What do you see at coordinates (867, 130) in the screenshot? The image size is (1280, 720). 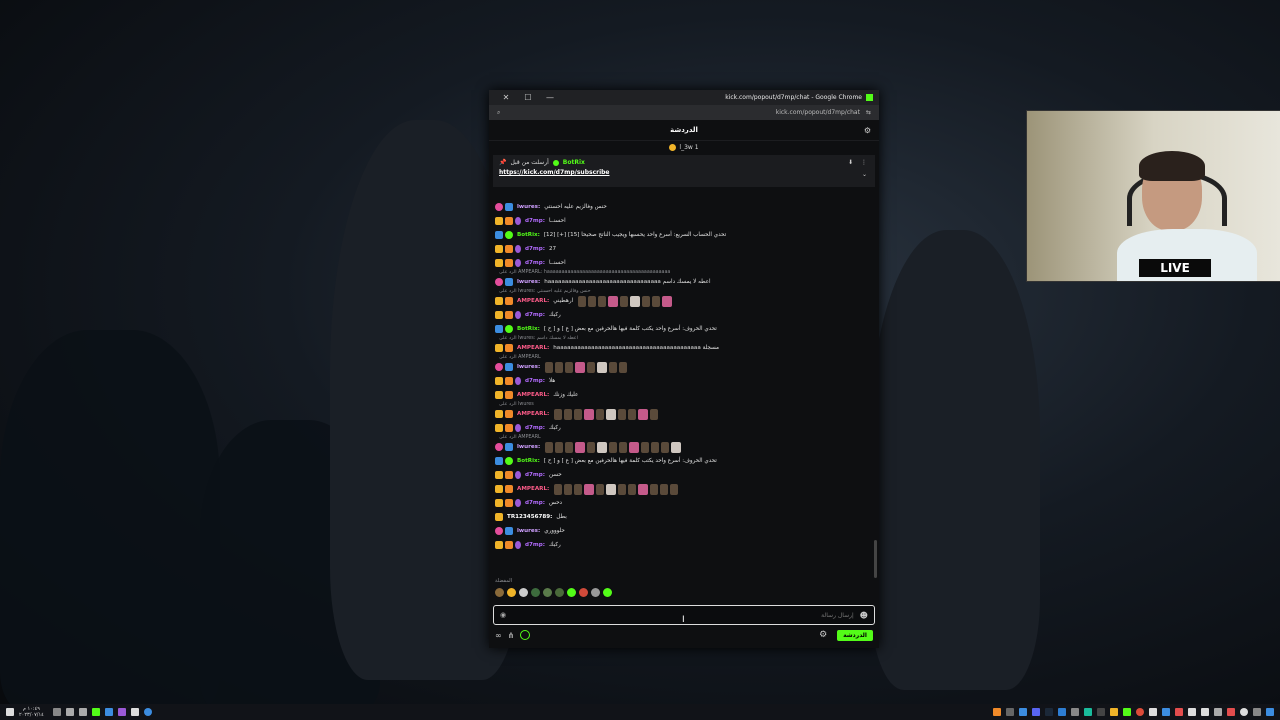 I see `chat-settings-icon: ⚙` at bounding box center [867, 130].